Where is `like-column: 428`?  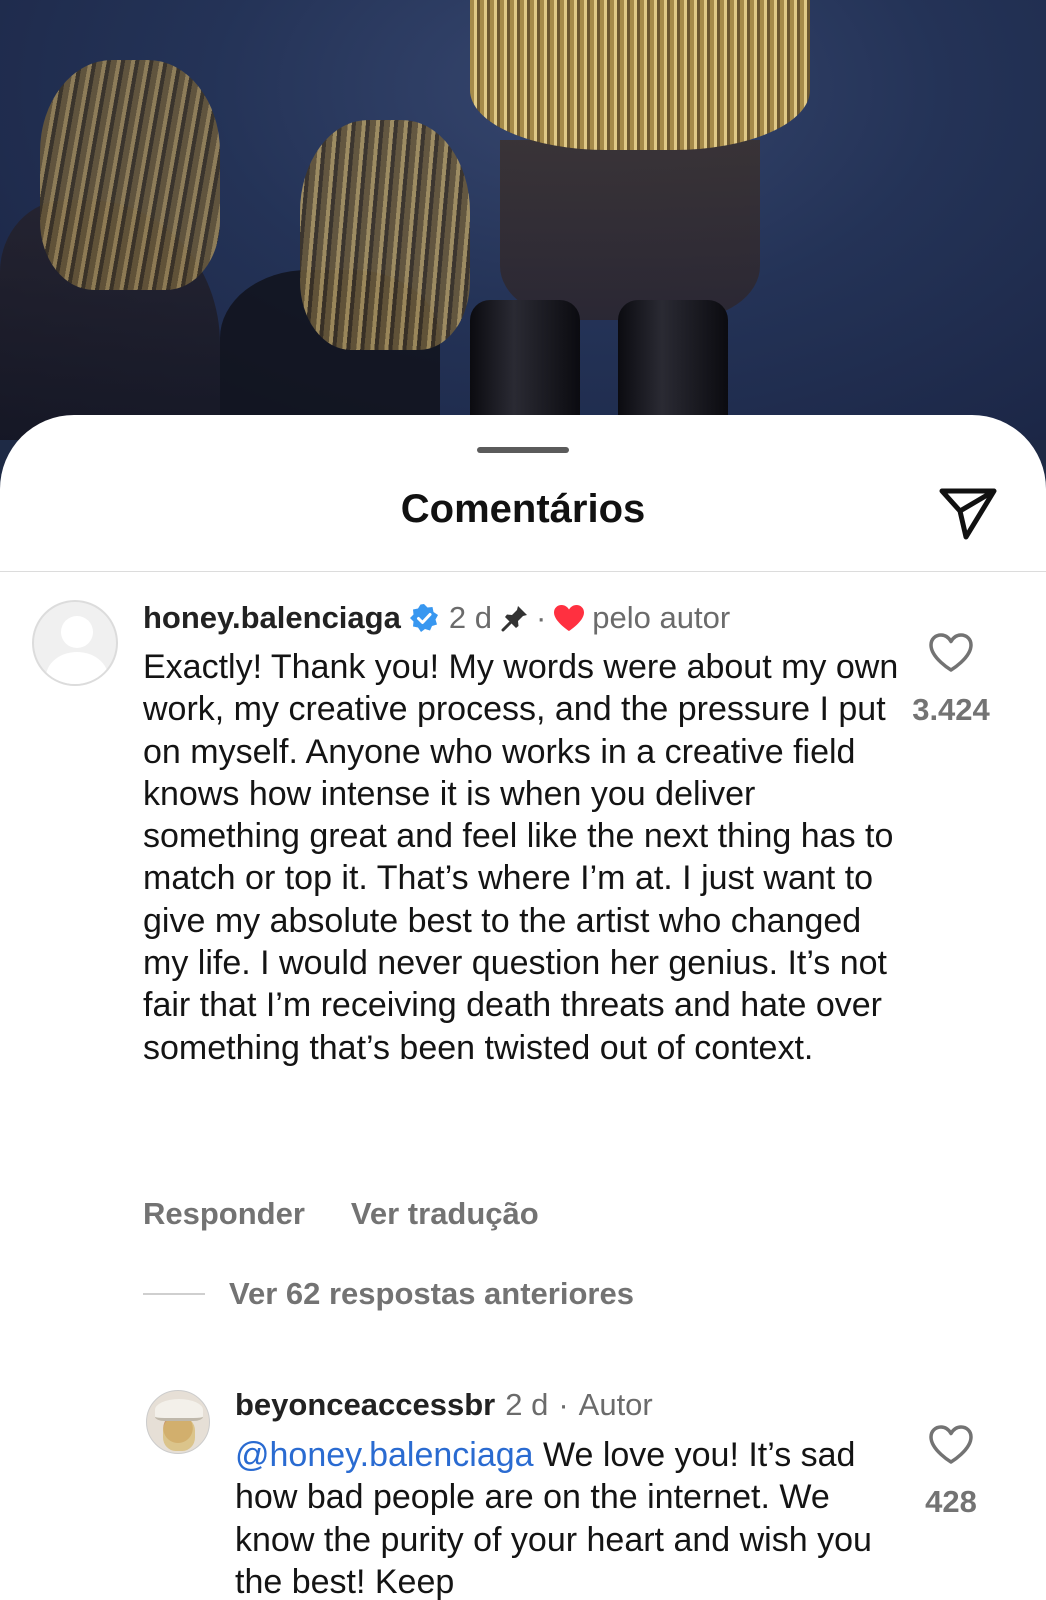
like-column: 428 is located at coordinates (951, 1472).